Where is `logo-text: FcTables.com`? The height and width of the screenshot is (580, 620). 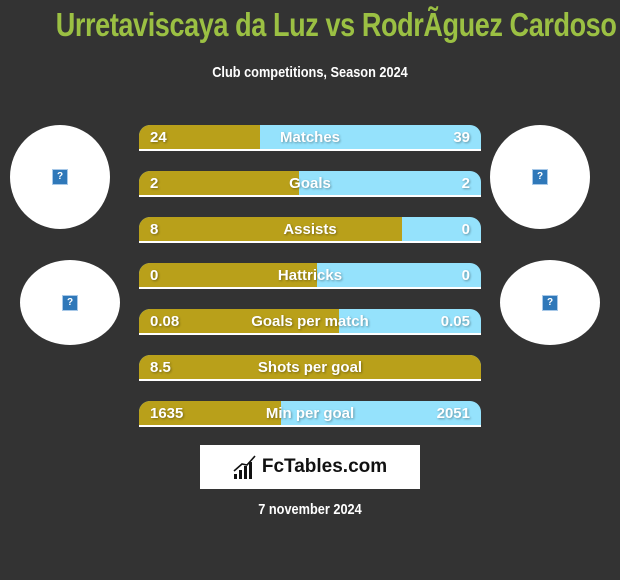
logo-text: FcTables.com is located at coordinates (324, 466).